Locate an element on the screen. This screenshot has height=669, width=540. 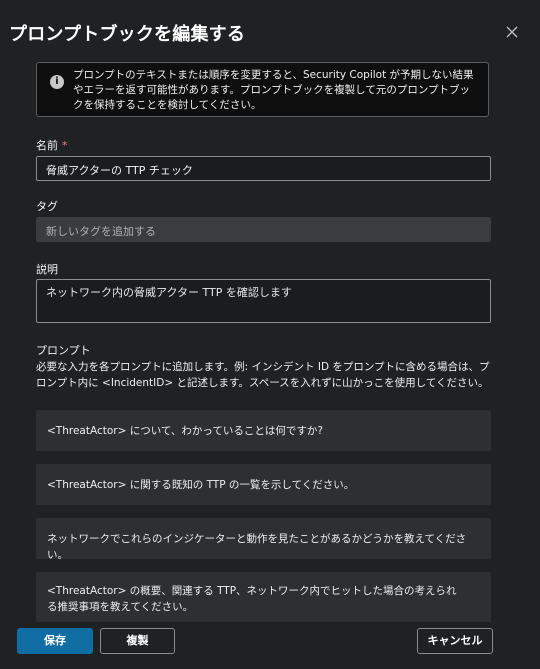
description-field: ネットワーク内の脅威アクター TTP を確認します is located at coordinates (263, 301).